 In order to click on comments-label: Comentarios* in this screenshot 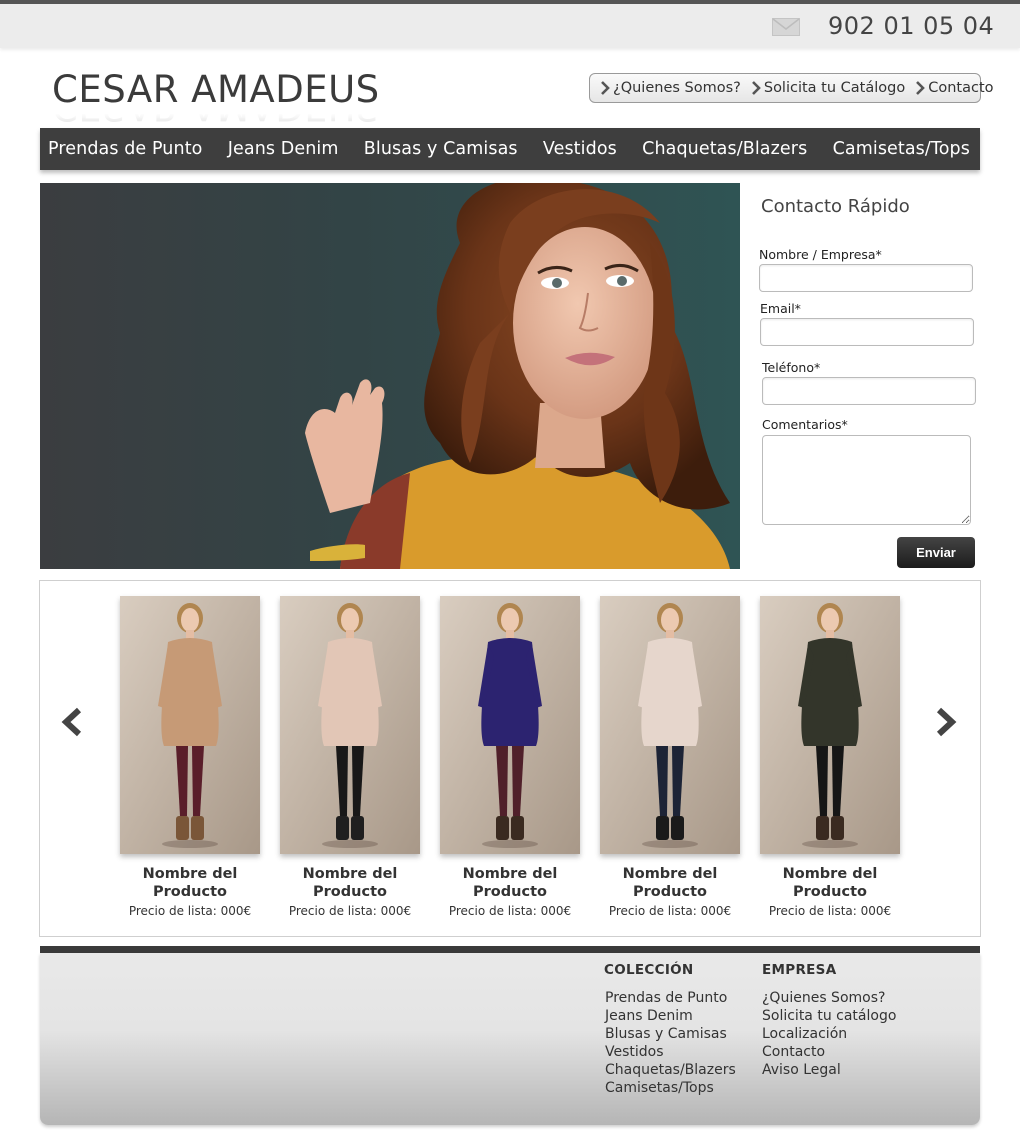, I will do `click(805, 424)`.